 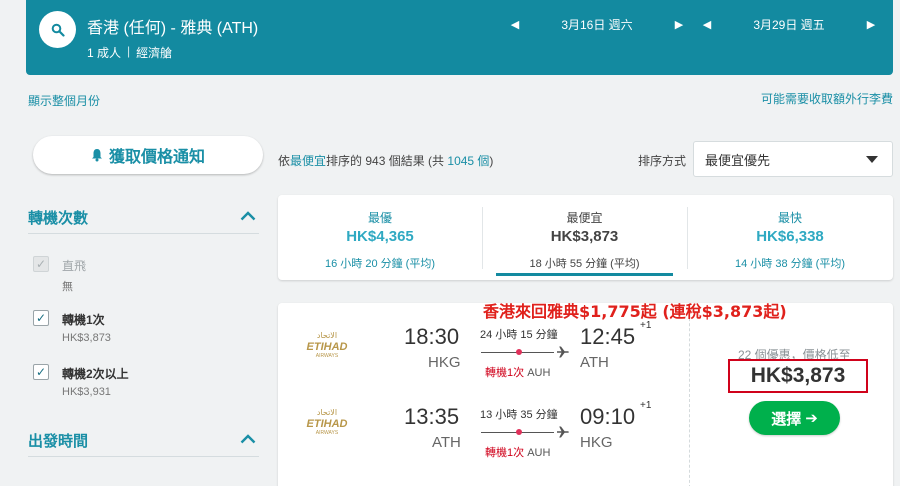 I want to click on result-price: HK$3,873, so click(x=798, y=376).